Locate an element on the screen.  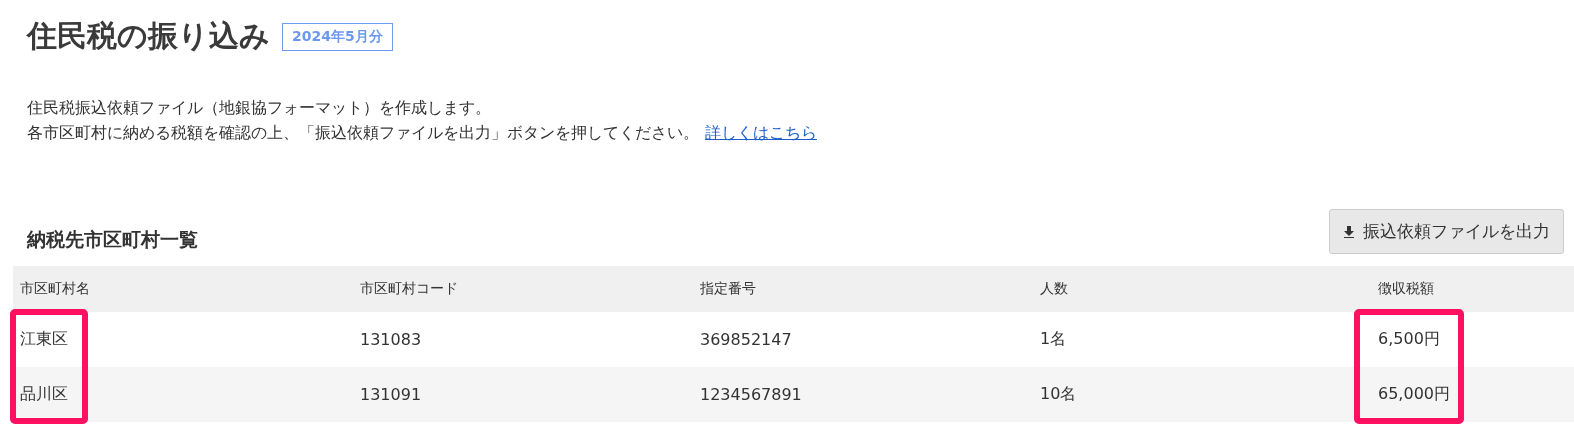
table-cell: 品川区 is located at coordinates (183, 394).